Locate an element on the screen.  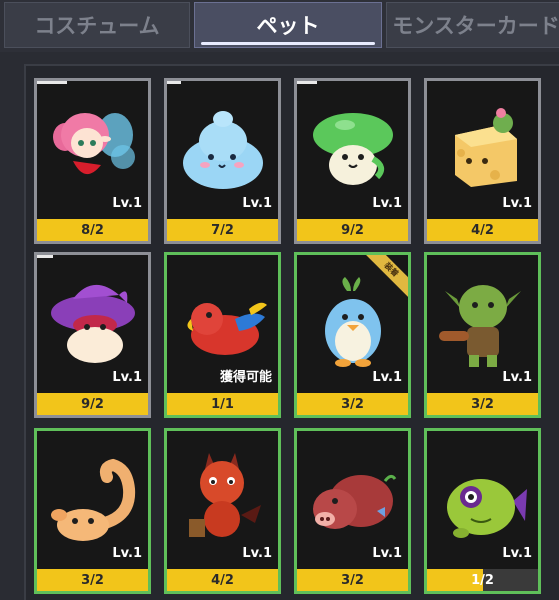
pet-card-imp: Lv.1 4/2 is located at coordinates (222, 511).